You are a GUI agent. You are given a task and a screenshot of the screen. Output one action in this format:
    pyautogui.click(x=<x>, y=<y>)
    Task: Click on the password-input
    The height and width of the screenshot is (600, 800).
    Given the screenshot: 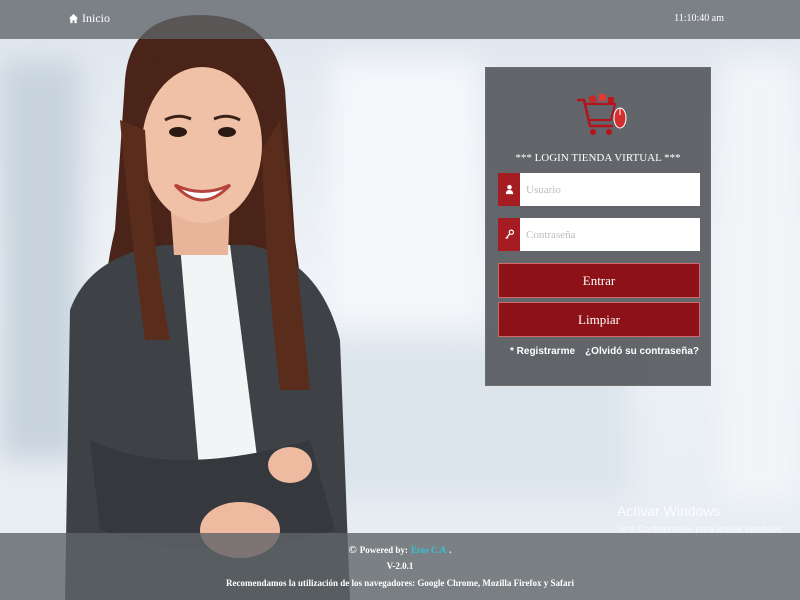 What is the action you would take?
    pyautogui.click(x=610, y=234)
    